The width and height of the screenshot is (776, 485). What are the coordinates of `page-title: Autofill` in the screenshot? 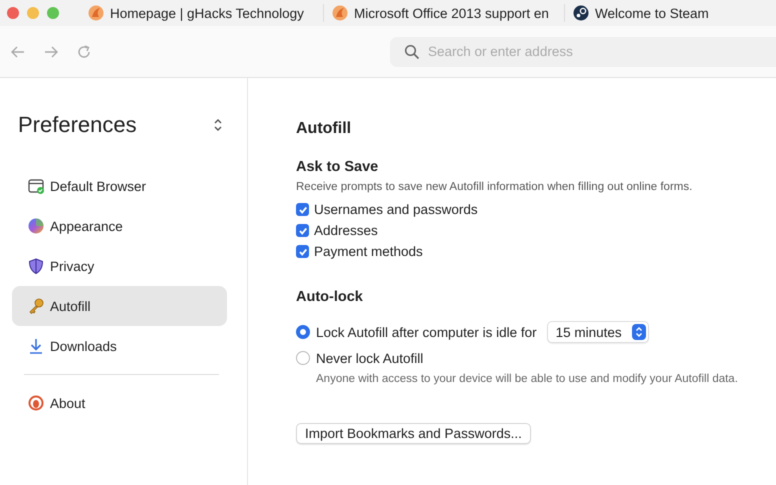 It's located at (324, 129).